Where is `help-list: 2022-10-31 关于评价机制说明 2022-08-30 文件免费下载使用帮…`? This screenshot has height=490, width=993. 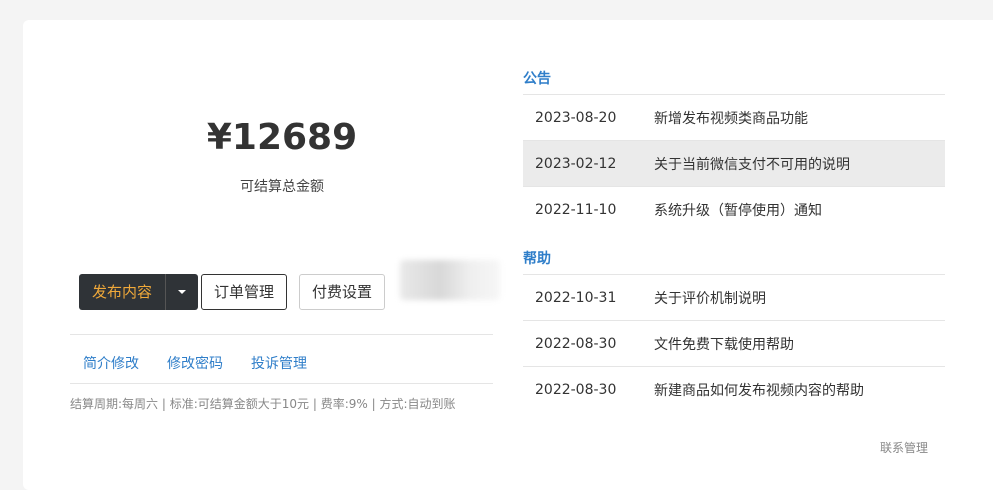
help-list: 2022-10-31 关于评价机制说明 2022-08-30 文件免费下载使用帮… is located at coordinates (734, 343).